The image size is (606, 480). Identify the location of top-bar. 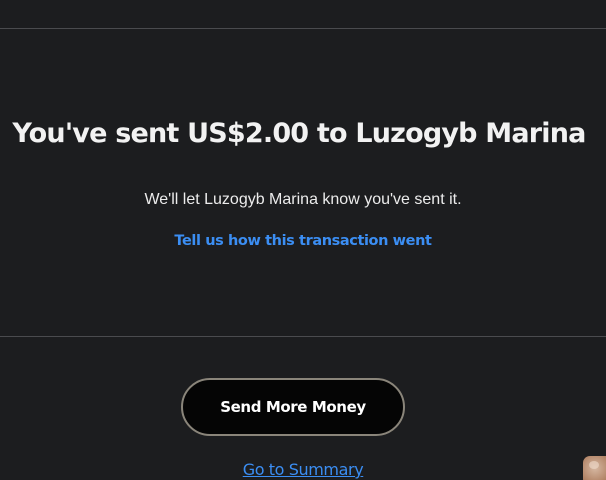
(303, 14).